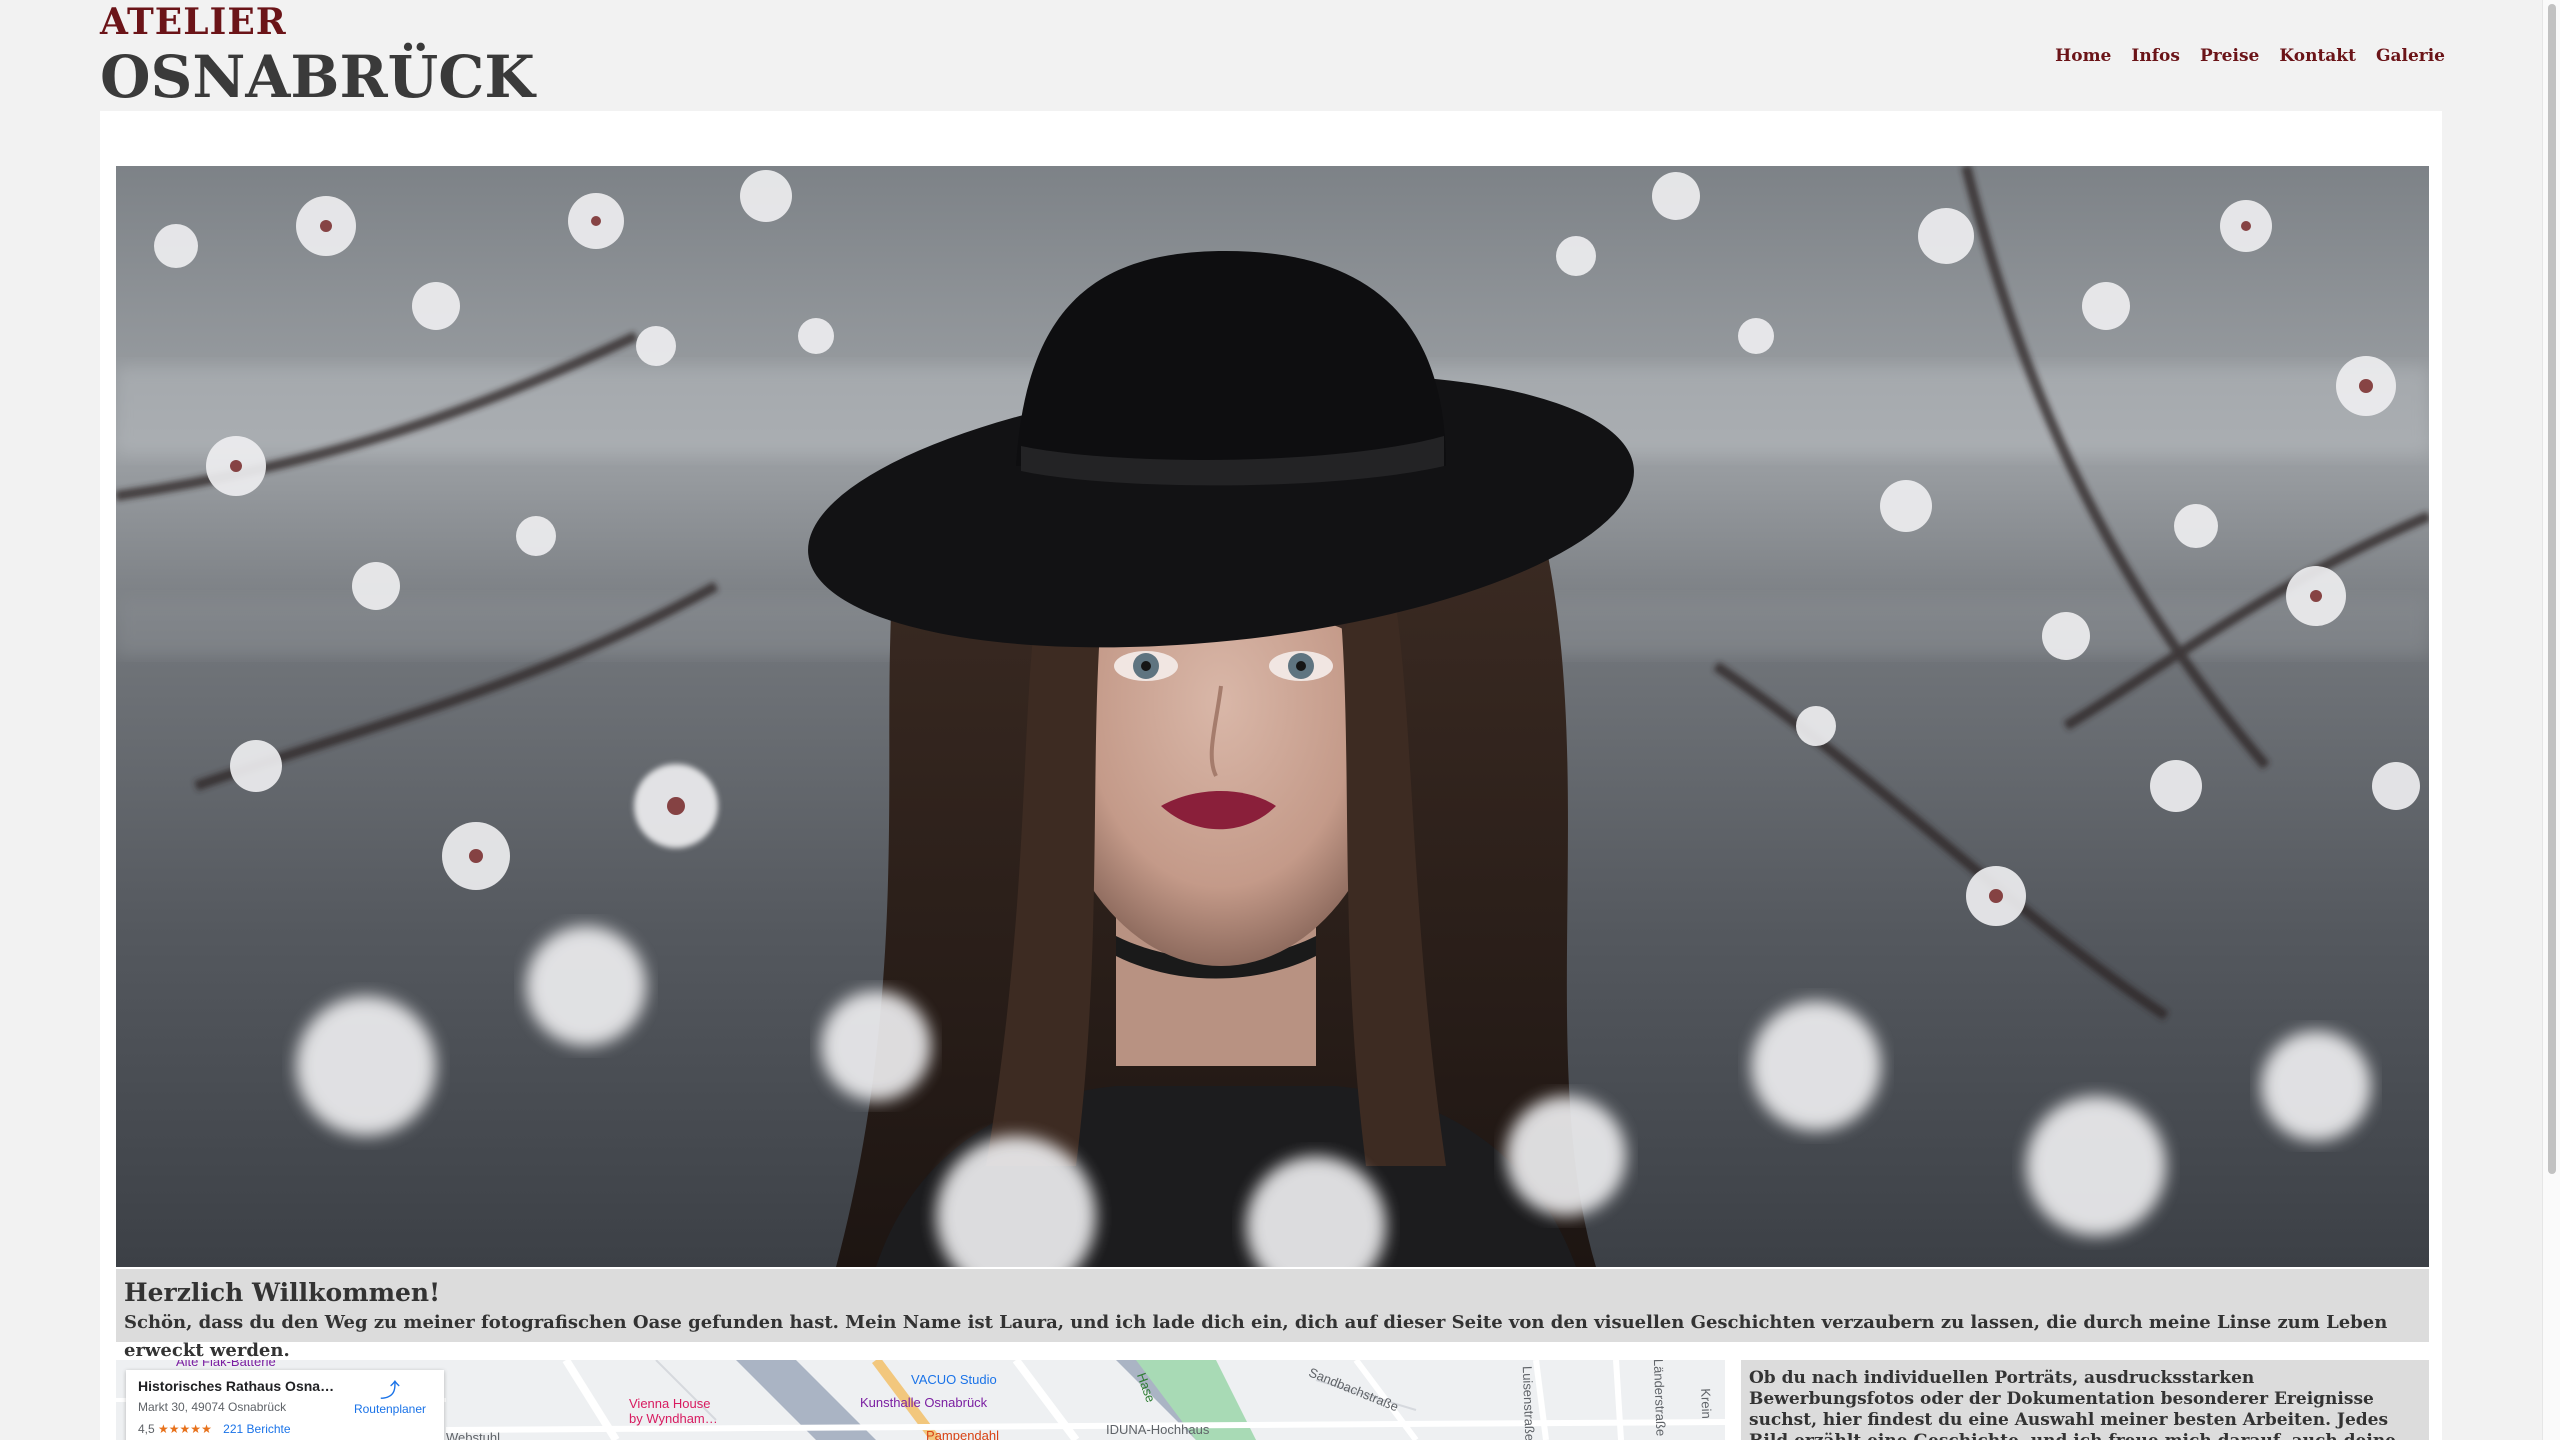 The height and width of the screenshot is (1440, 2560). What do you see at coordinates (317, 77) in the screenshot?
I see `brand-osnabrueck: OSNABRÜCK` at bounding box center [317, 77].